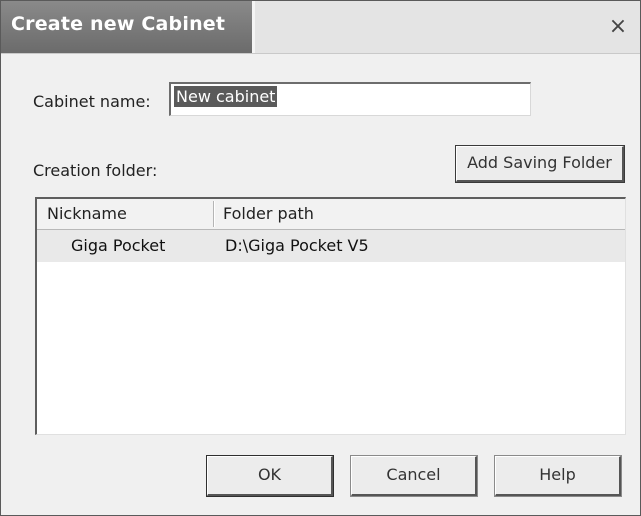  Describe the element at coordinates (95, 170) in the screenshot. I see `creation-folder-label: Creation folder:` at that location.